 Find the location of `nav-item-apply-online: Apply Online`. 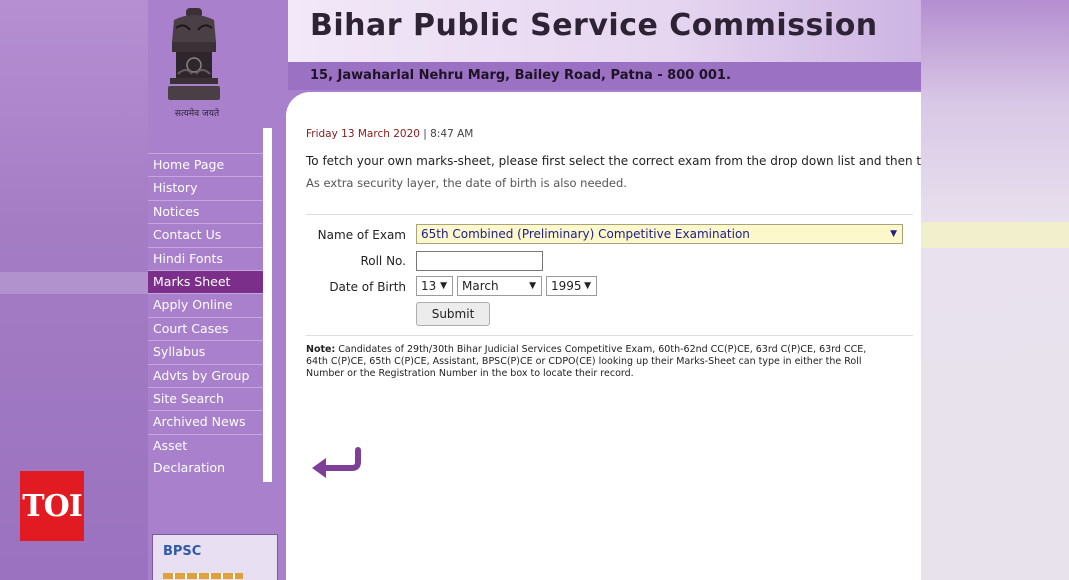

nav-item-apply-online: Apply Online is located at coordinates (205, 305).